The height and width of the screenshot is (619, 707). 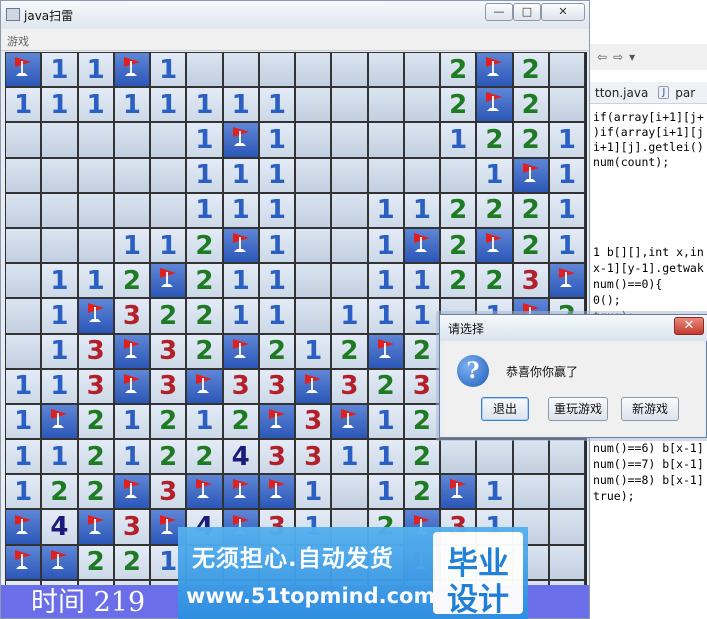 What do you see at coordinates (689, 326) in the screenshot?
I see `dialog-close-button: ✕` at bounding box center [689, 326].